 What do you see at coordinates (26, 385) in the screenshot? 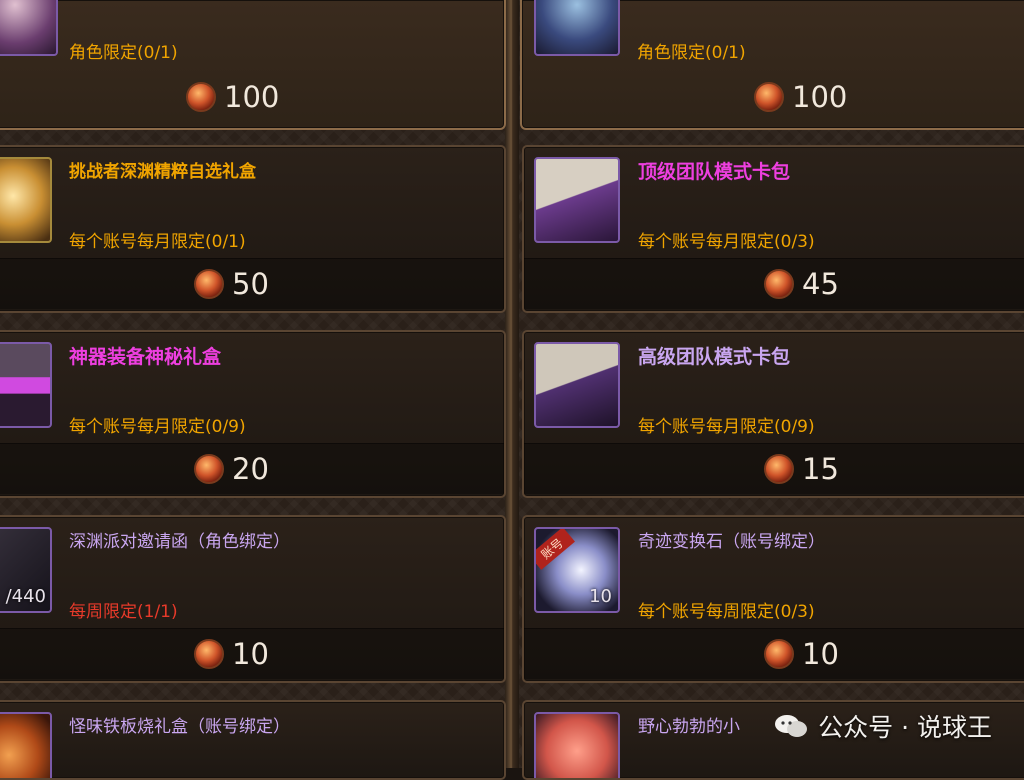
I see `artifact-chest-icon` at bounding box center [26, 385].